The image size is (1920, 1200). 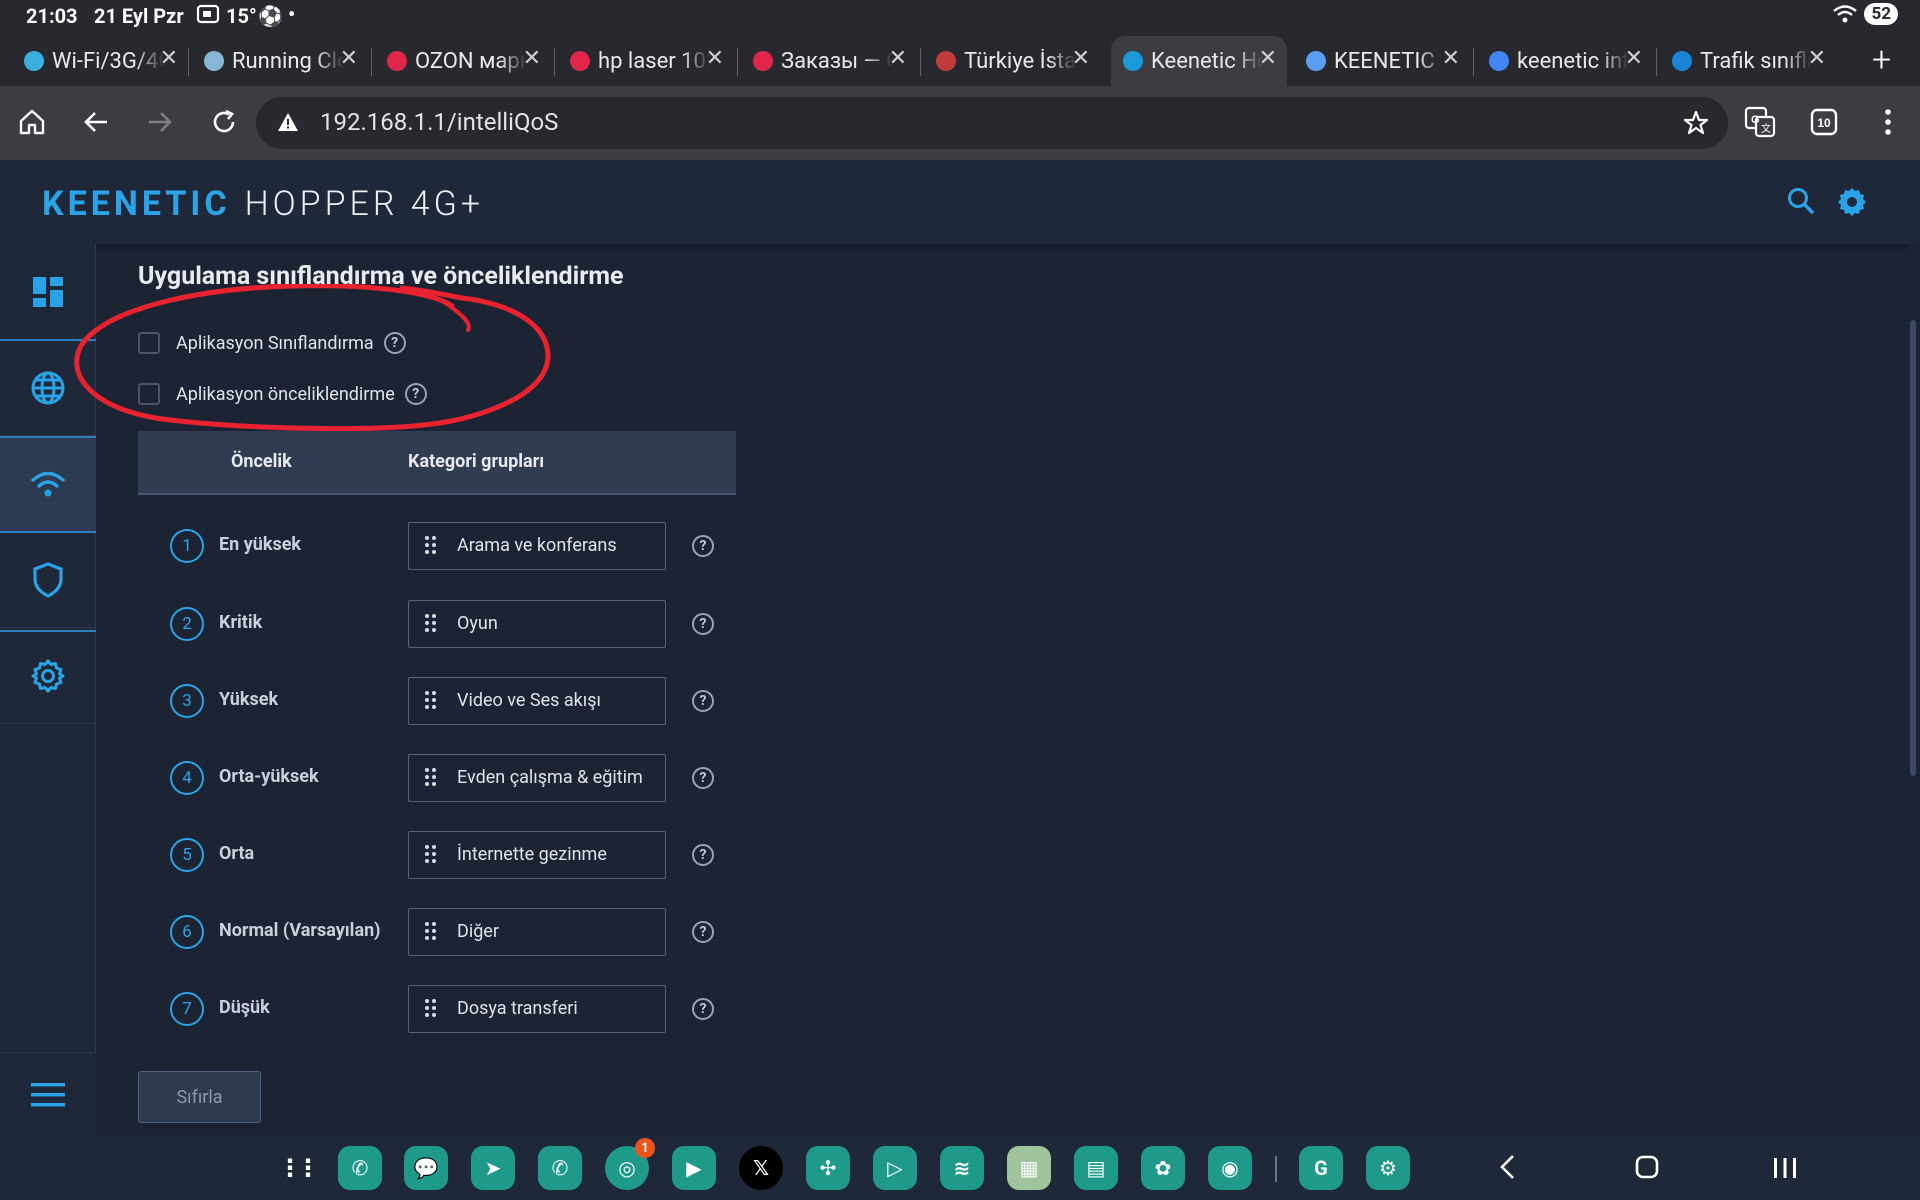 I want to click on browser-menu-button, so click(x=1888, y=122).